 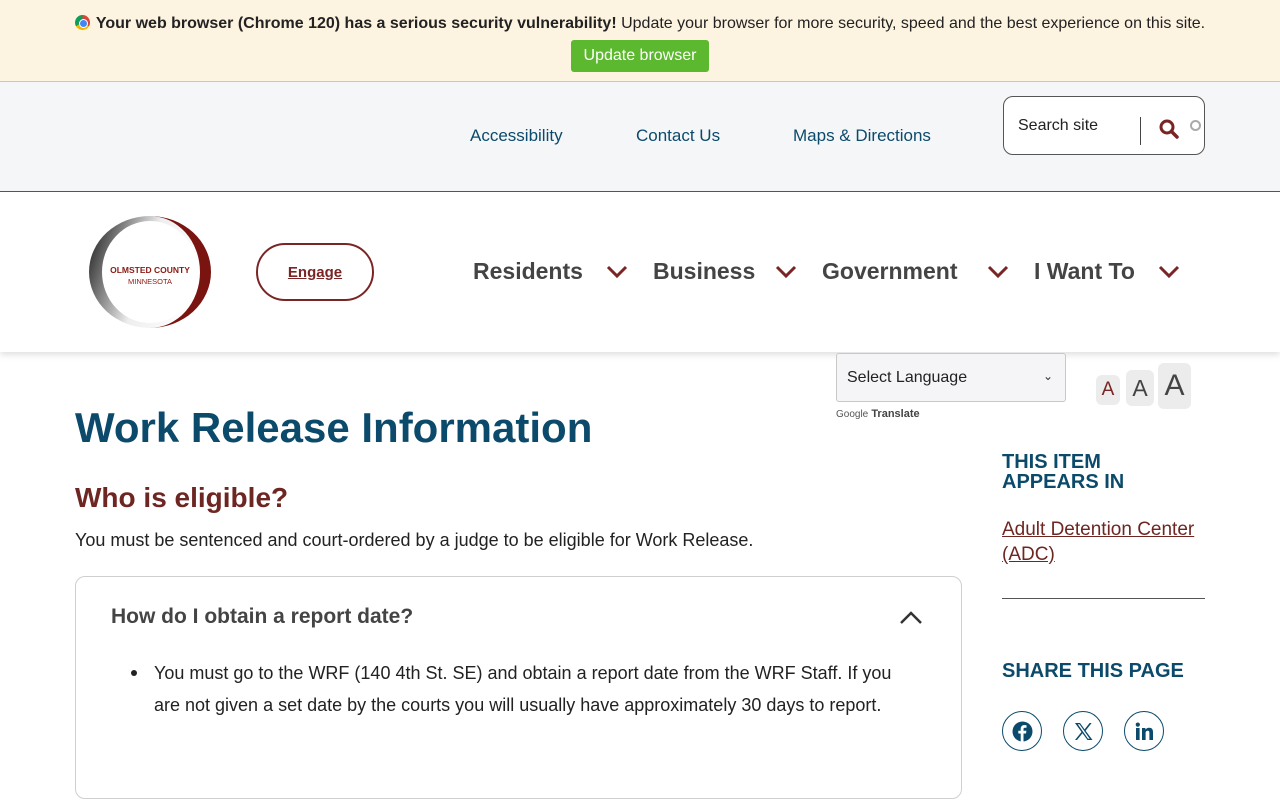 I want to click on accessibility-link: Accessibility, so click(x=516, y=136).